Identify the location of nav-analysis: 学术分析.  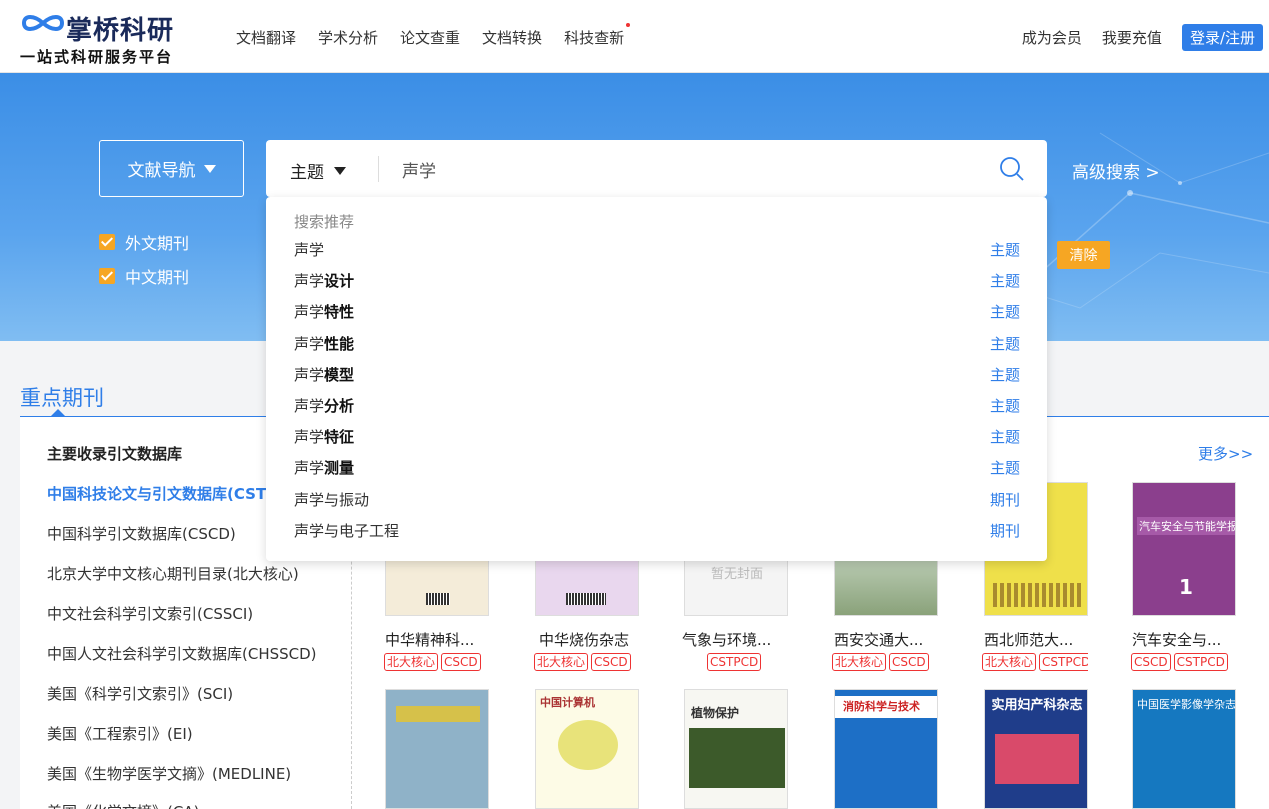
(348, 37).